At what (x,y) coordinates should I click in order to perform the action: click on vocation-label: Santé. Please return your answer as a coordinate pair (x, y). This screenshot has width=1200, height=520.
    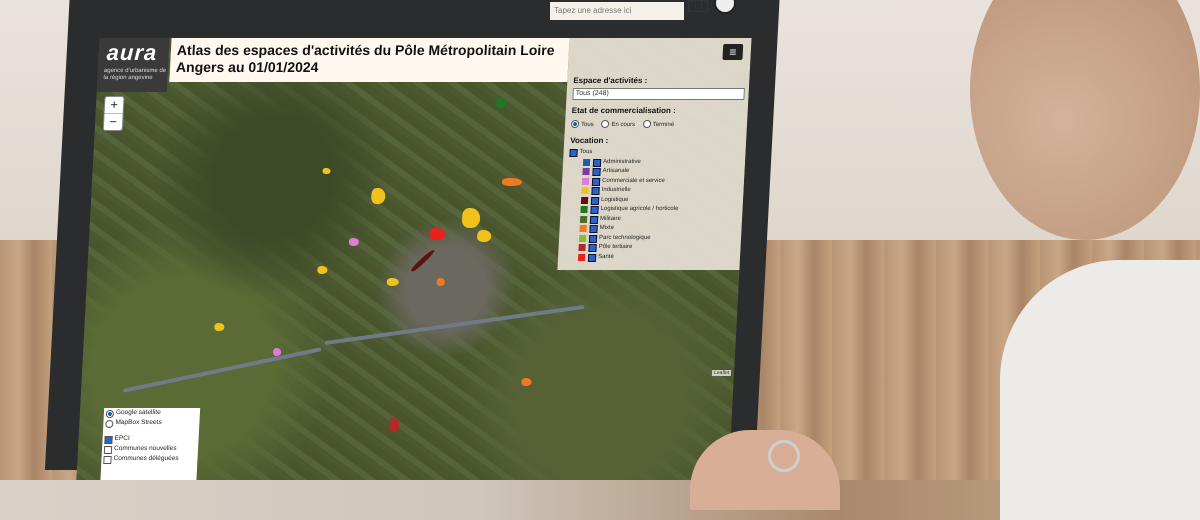
    Looking at the image, I should click on (605, 256).